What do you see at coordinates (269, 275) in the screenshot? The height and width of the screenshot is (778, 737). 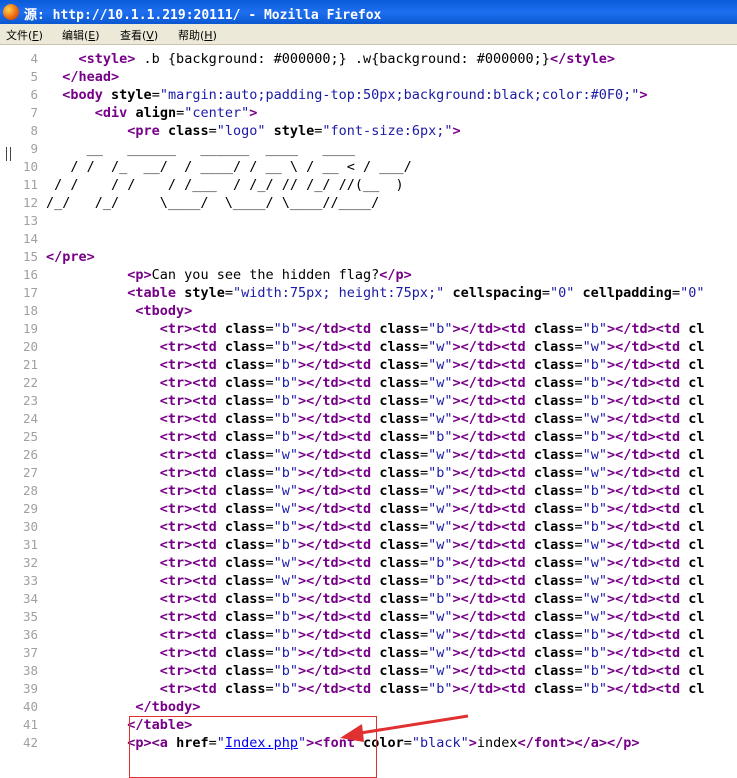 I see `line-code: <p>Can you see the hidden flag?</p>` at bounding box center [269, 275].